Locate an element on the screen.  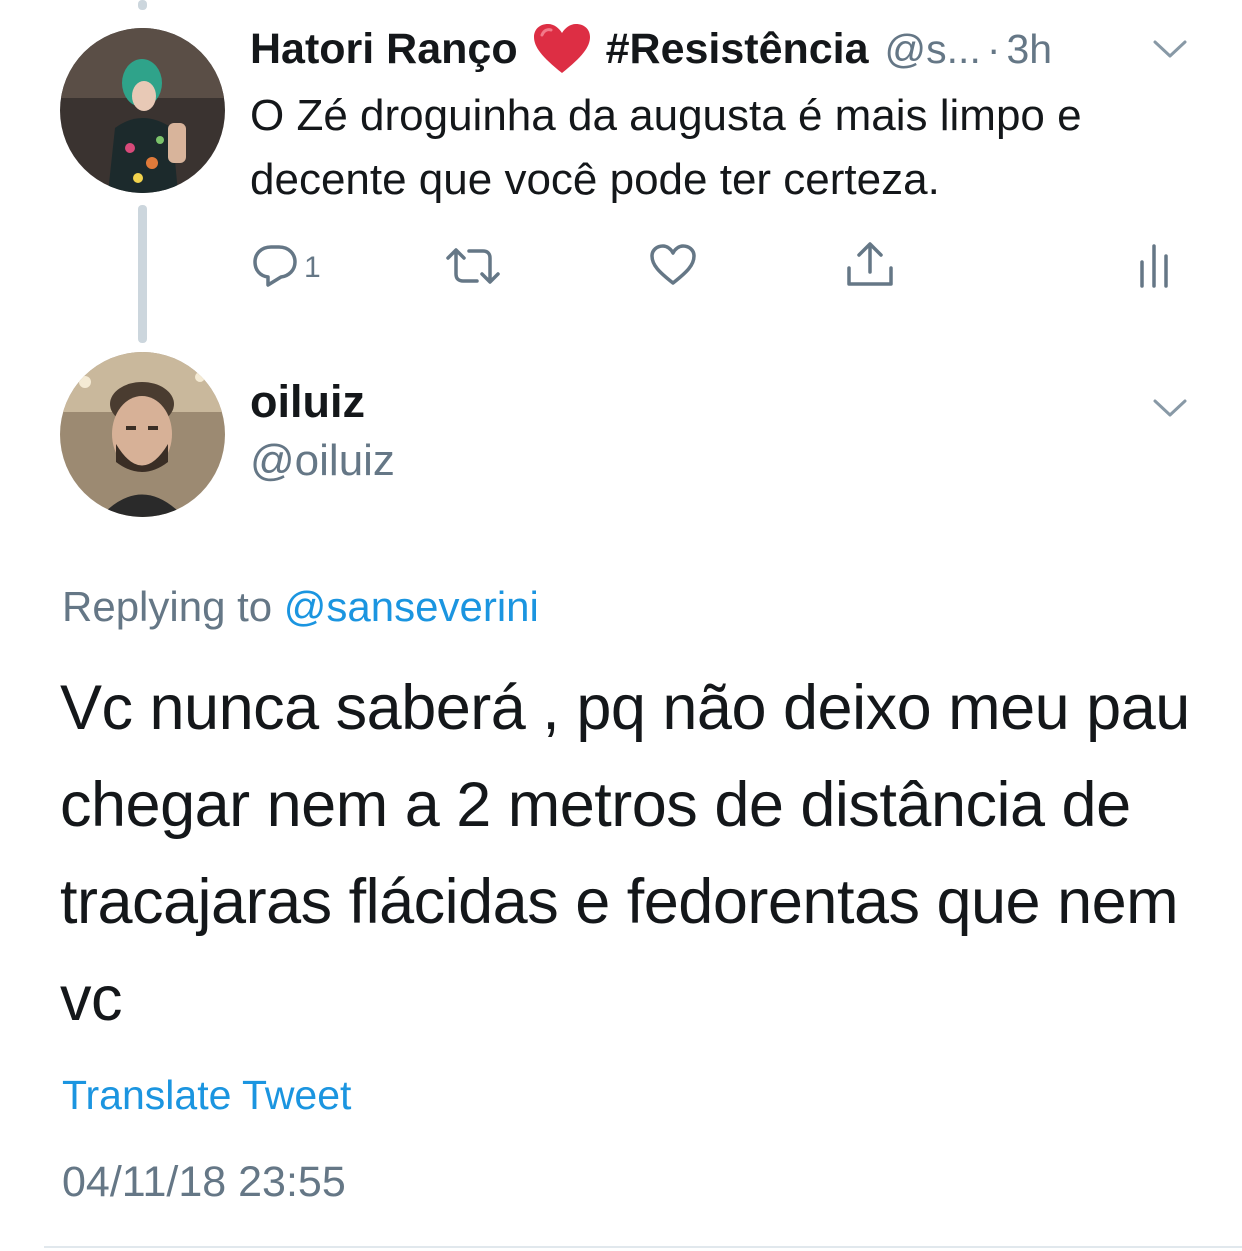
retweet-icon is located at coordinates (473, 268).